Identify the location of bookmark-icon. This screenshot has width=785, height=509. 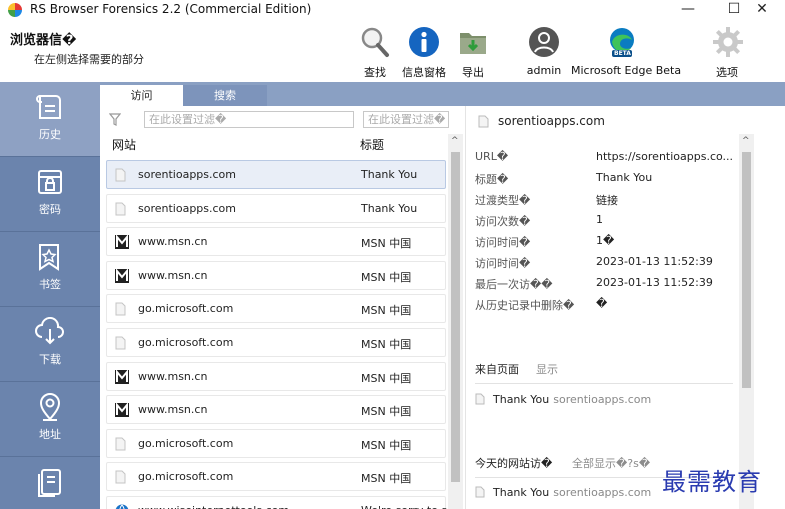
(49, 257).